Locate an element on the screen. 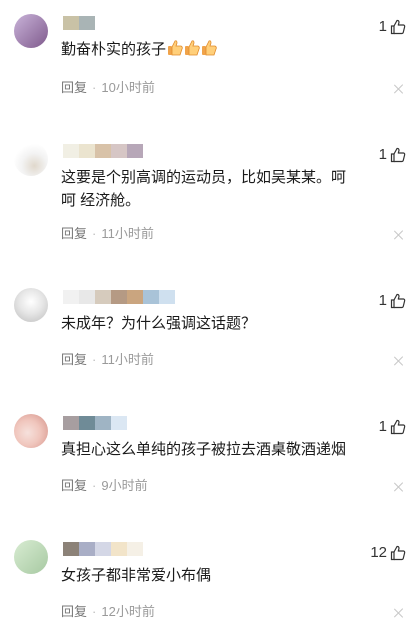 Image resolution: width=412 pixels, height=627 pixels. comment-text: 勤奋朴实的孩子 is located at coordinates (208, 49).